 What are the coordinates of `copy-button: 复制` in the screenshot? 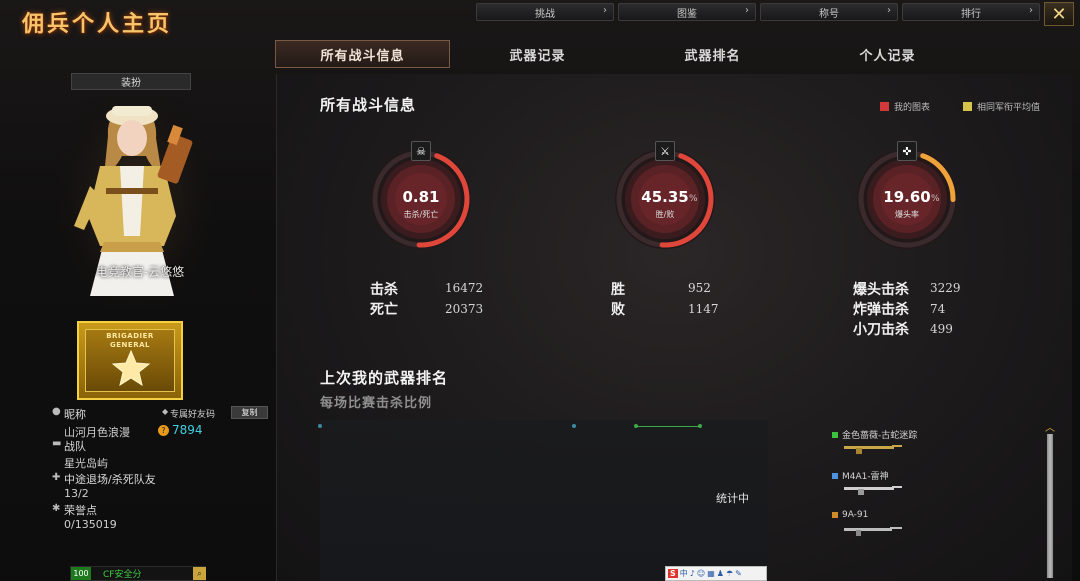 It's located at (249, 412).